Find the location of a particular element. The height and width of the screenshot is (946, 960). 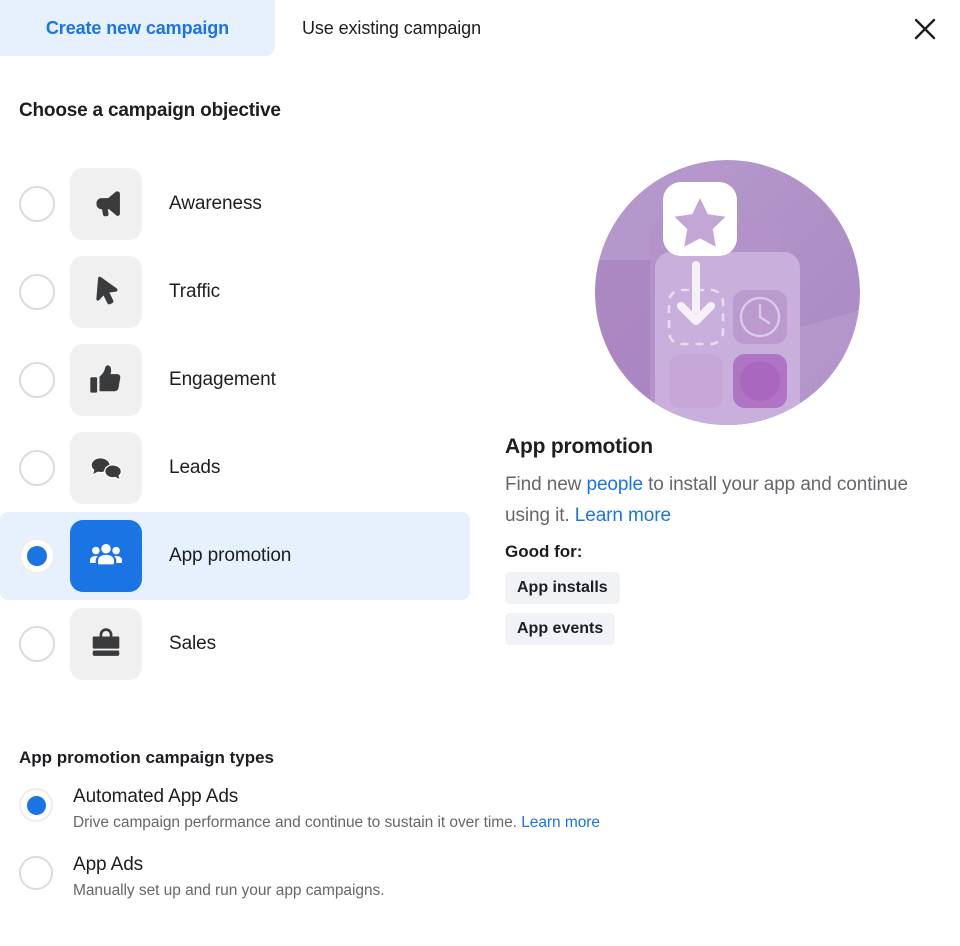

speech-bubbles-icon is located at coordinates (106, 469).